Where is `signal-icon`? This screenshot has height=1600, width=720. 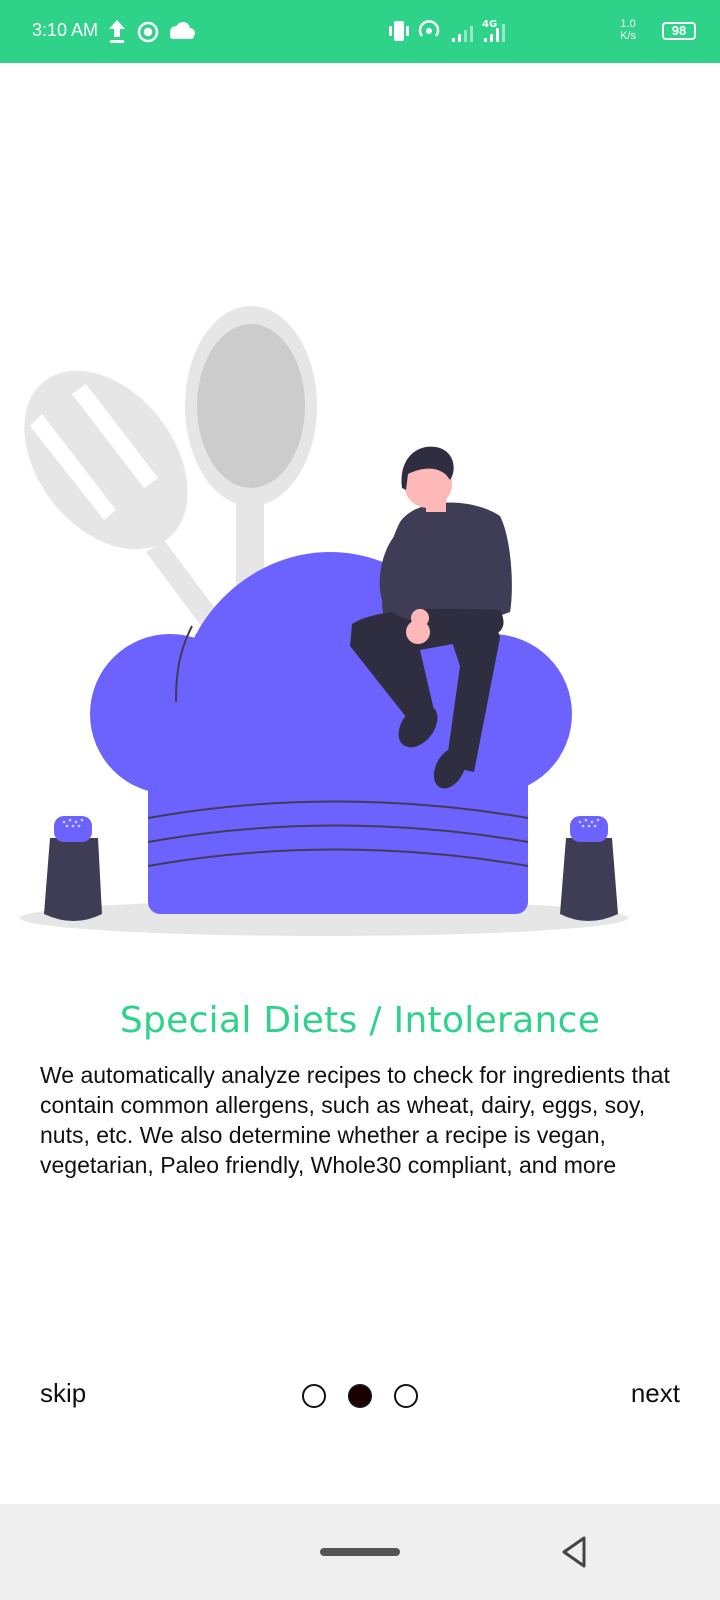 signal-icon is located at coordinates (462, 34).